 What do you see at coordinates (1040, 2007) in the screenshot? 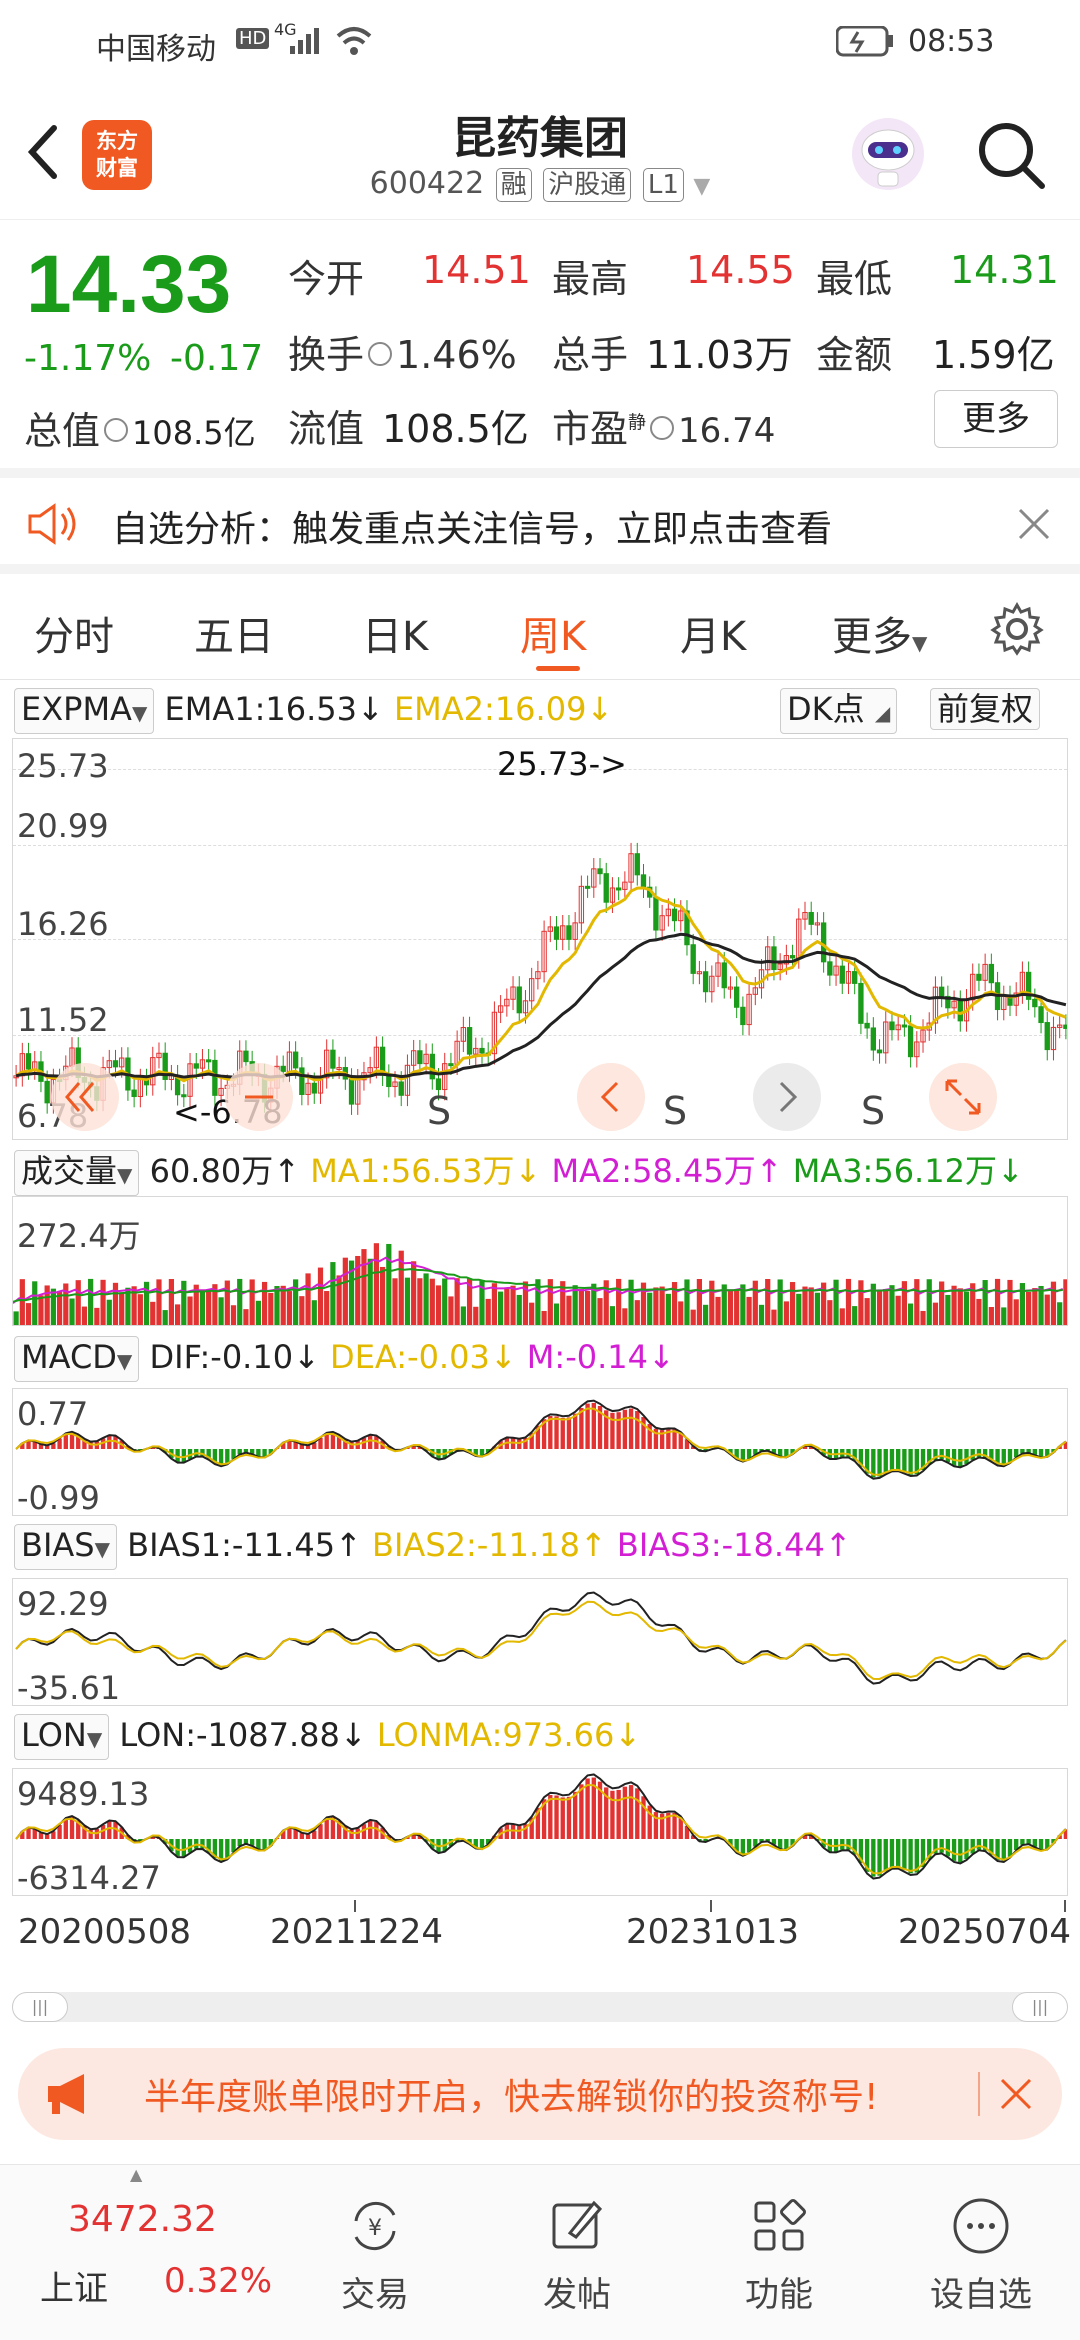
I see `range-handle-right: |||` at bounding box center [1040, 2007].